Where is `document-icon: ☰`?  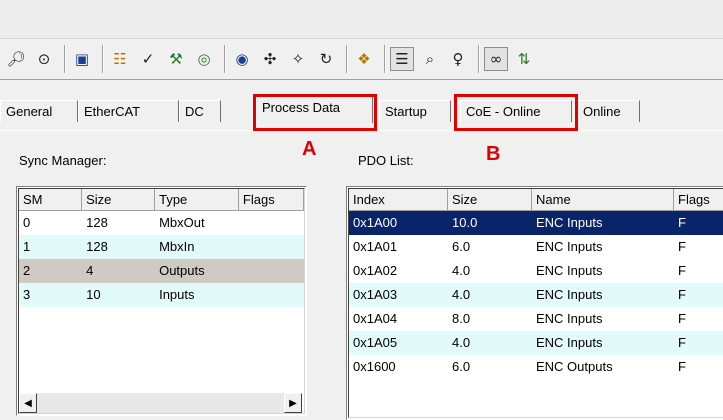 document-icon: ☰ is located at coordinates (402, 59).